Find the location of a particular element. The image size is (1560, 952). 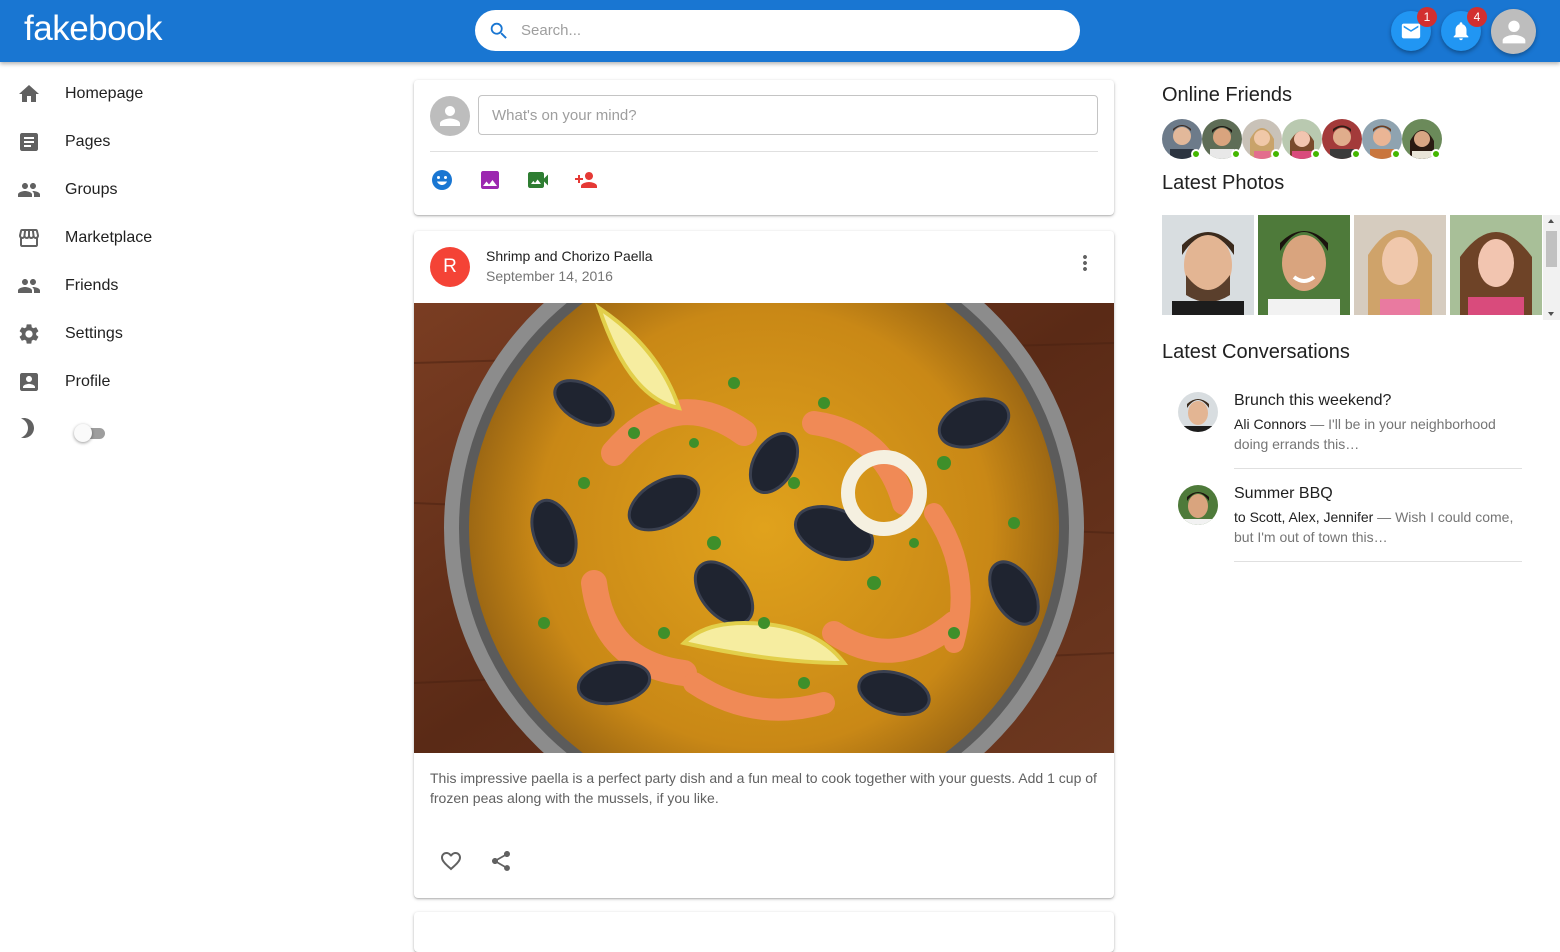

video-icon is located at coordinates (538, 180).